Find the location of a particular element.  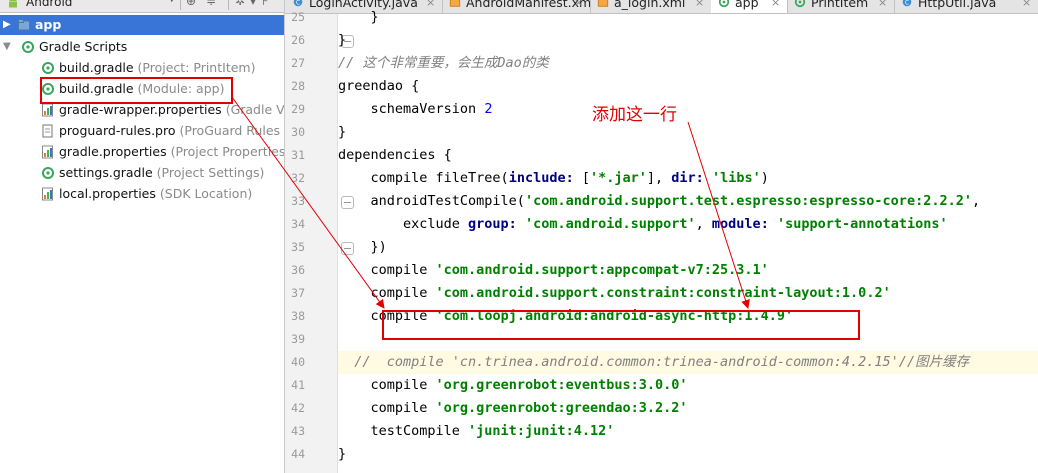

line-number: 29 is located at coordinates (298, 109).